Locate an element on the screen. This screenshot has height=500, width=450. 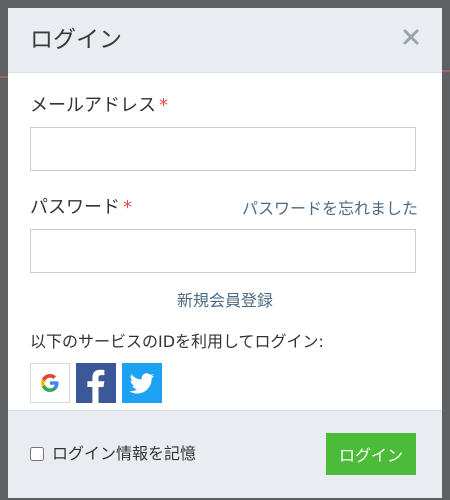
remember-me: ログイン情報を記憶 is located at coordinates (113, 454).